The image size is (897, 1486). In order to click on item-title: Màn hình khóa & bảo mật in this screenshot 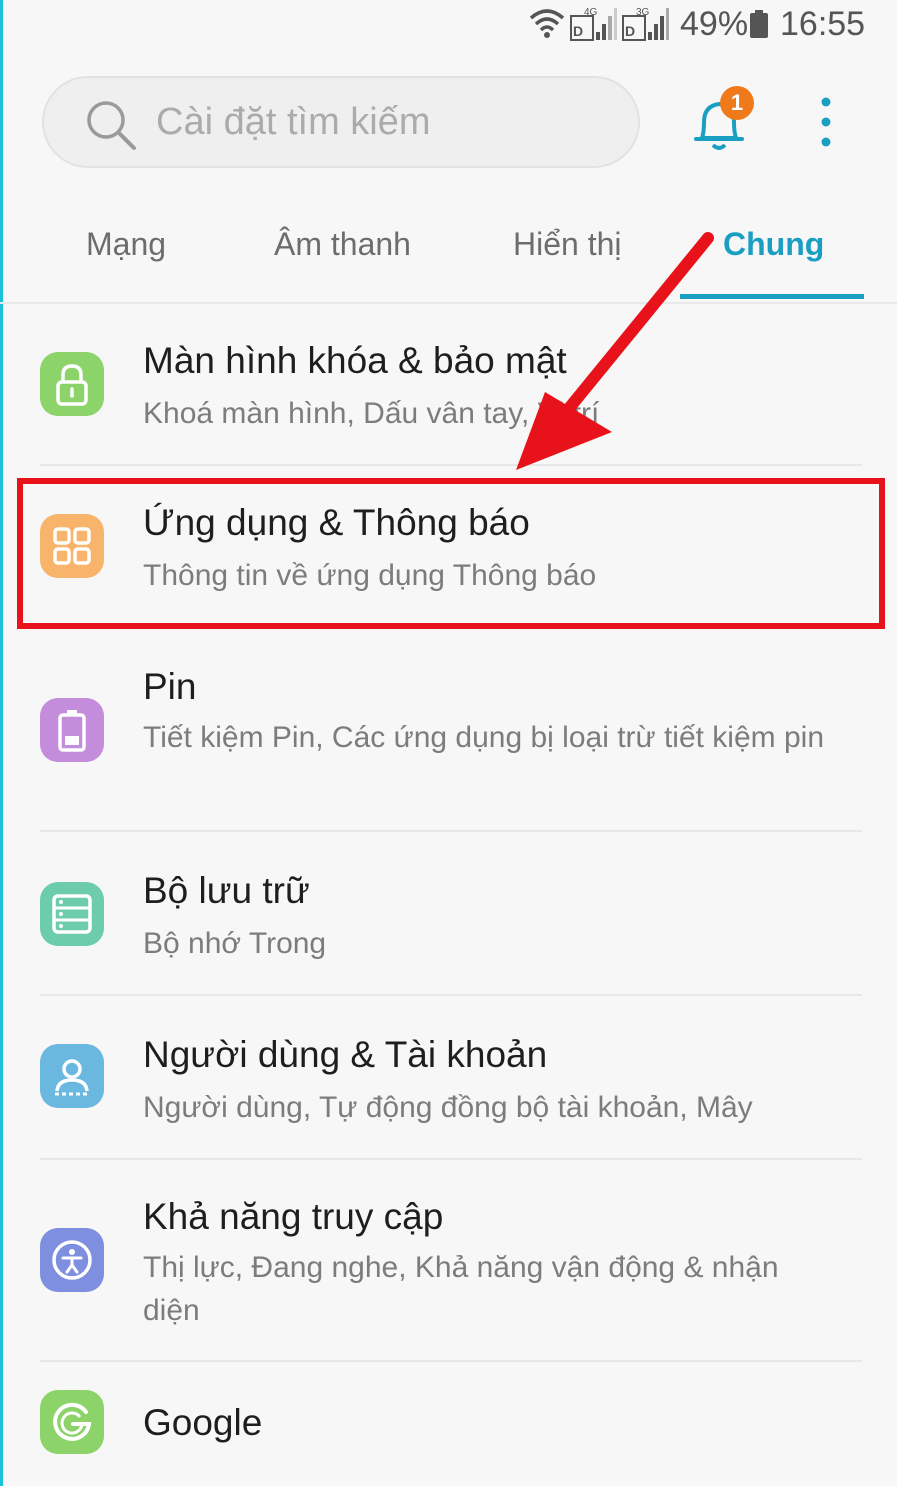, I will do `click(355, 360)`.